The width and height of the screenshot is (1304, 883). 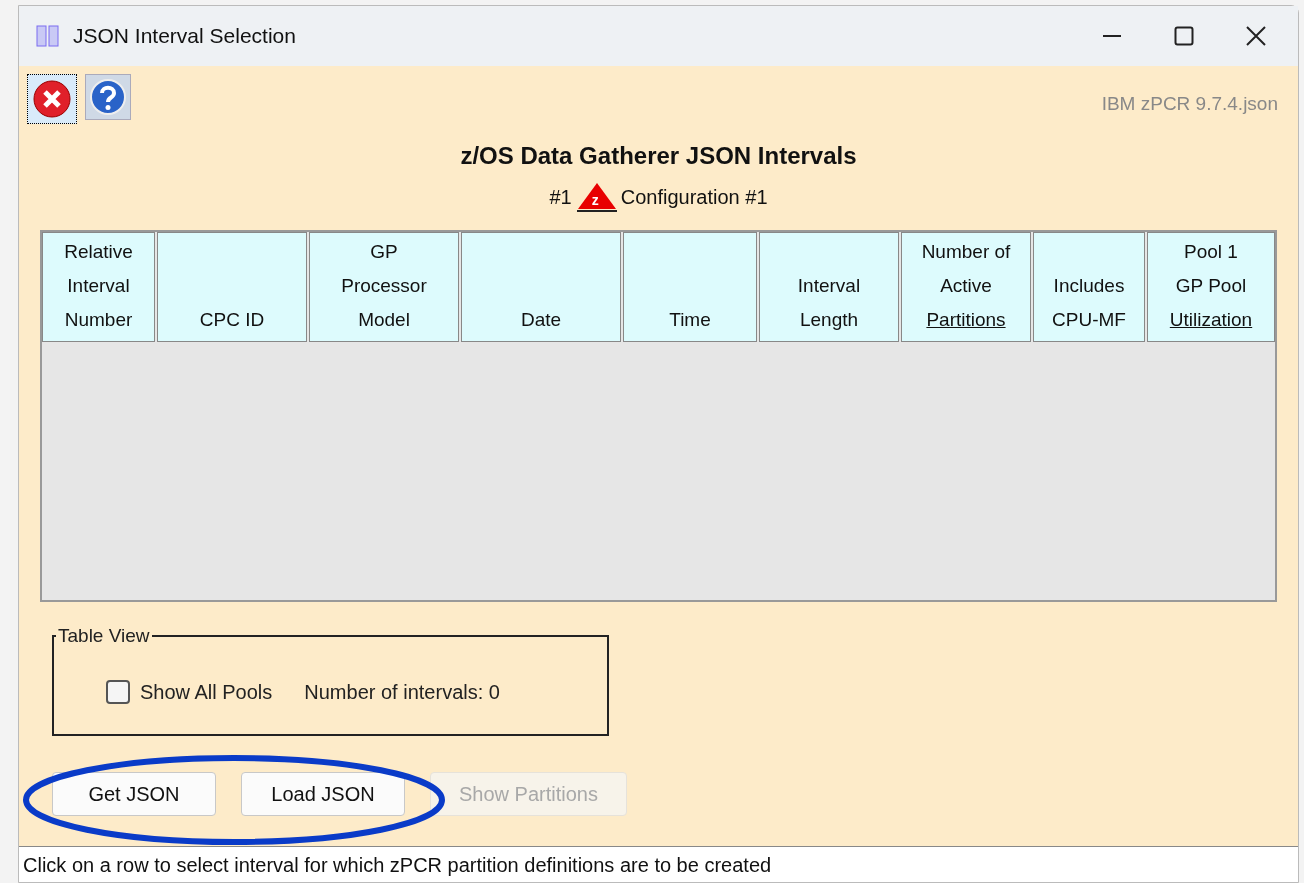 What do you see at coordinates (104, 636) in the screenshot?
I see `group-legend: Table View` at bounding box center [104, 636].